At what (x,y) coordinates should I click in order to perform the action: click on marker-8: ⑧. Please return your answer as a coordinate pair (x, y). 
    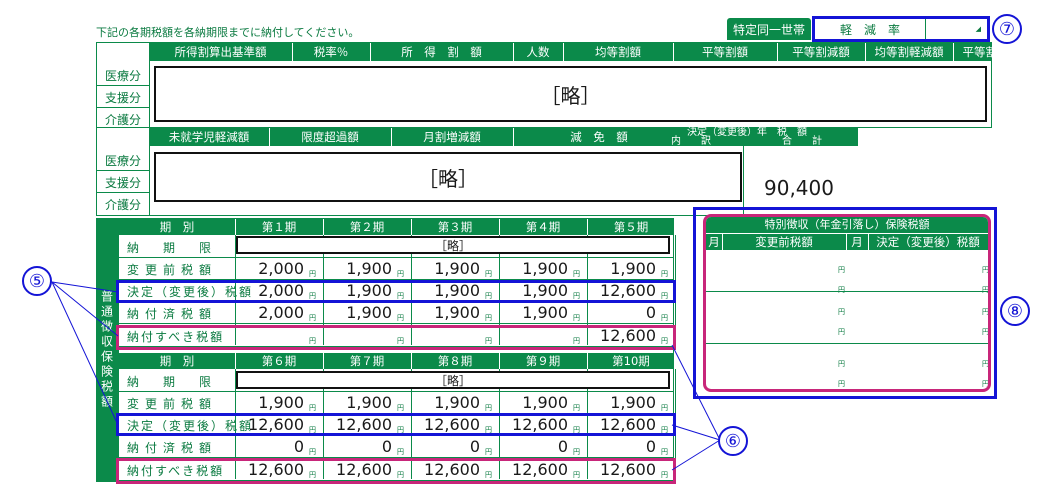
    Looking at the image, I should click on (1015, 311).